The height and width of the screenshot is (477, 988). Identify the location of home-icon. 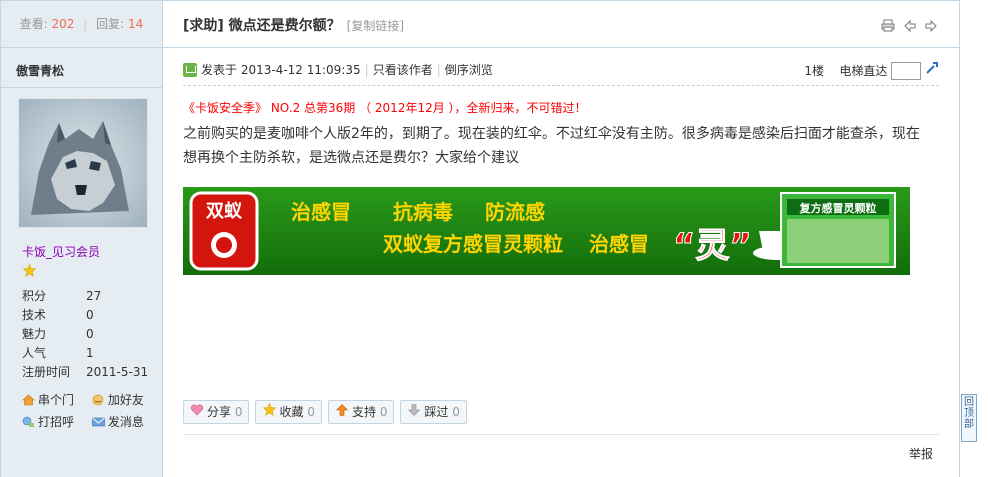
(28, 398).